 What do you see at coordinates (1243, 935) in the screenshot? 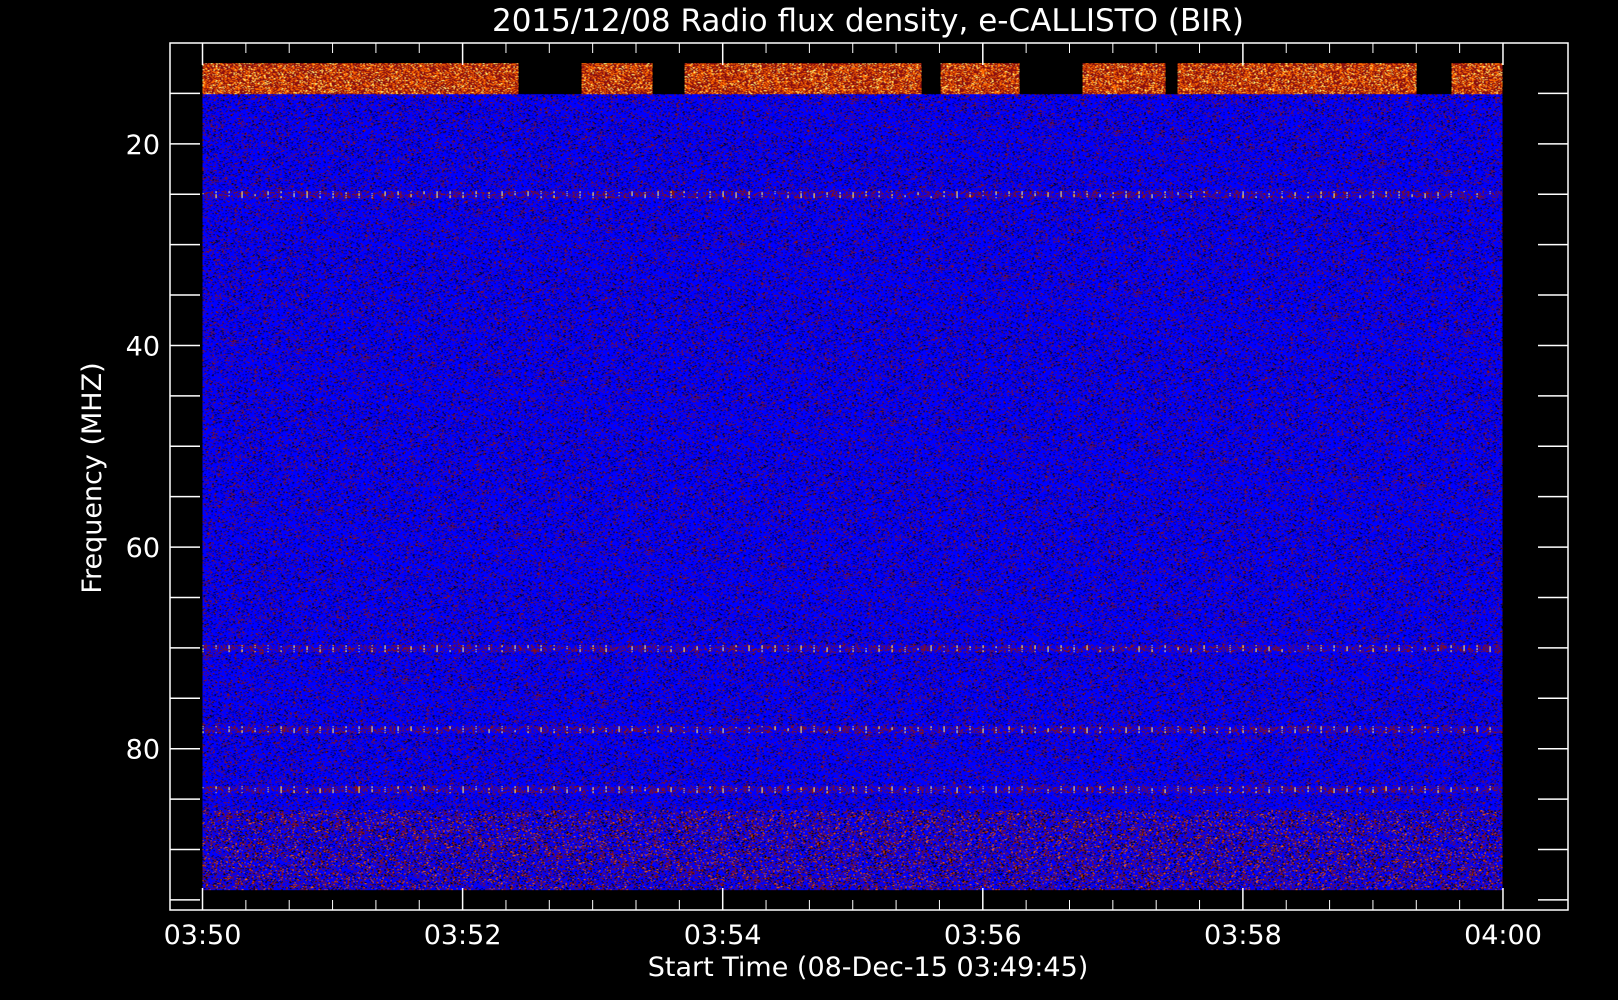
I see `x-tick-label: 03:58` at bounding box center [1243, 935].